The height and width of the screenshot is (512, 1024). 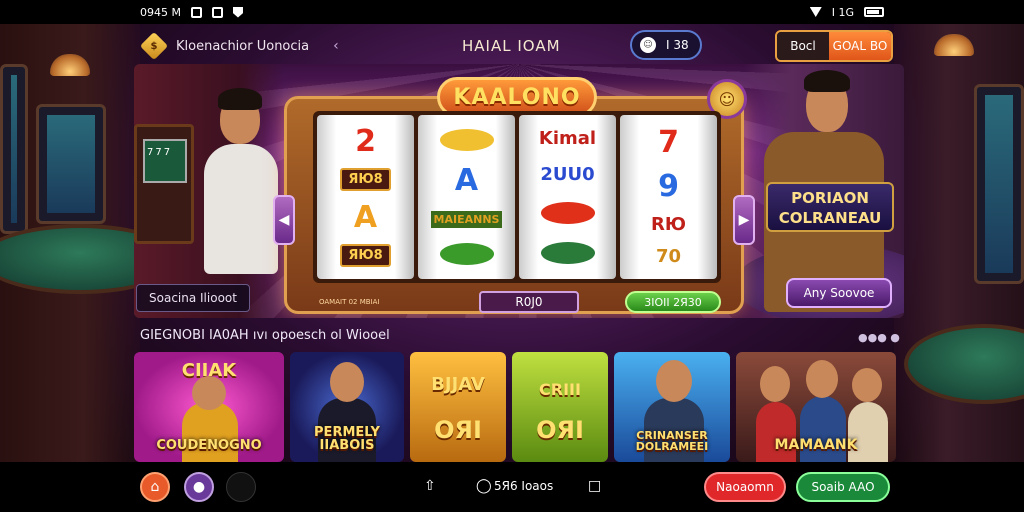 I want to click on reel-symbol: 9, so click(x=668, y=186).